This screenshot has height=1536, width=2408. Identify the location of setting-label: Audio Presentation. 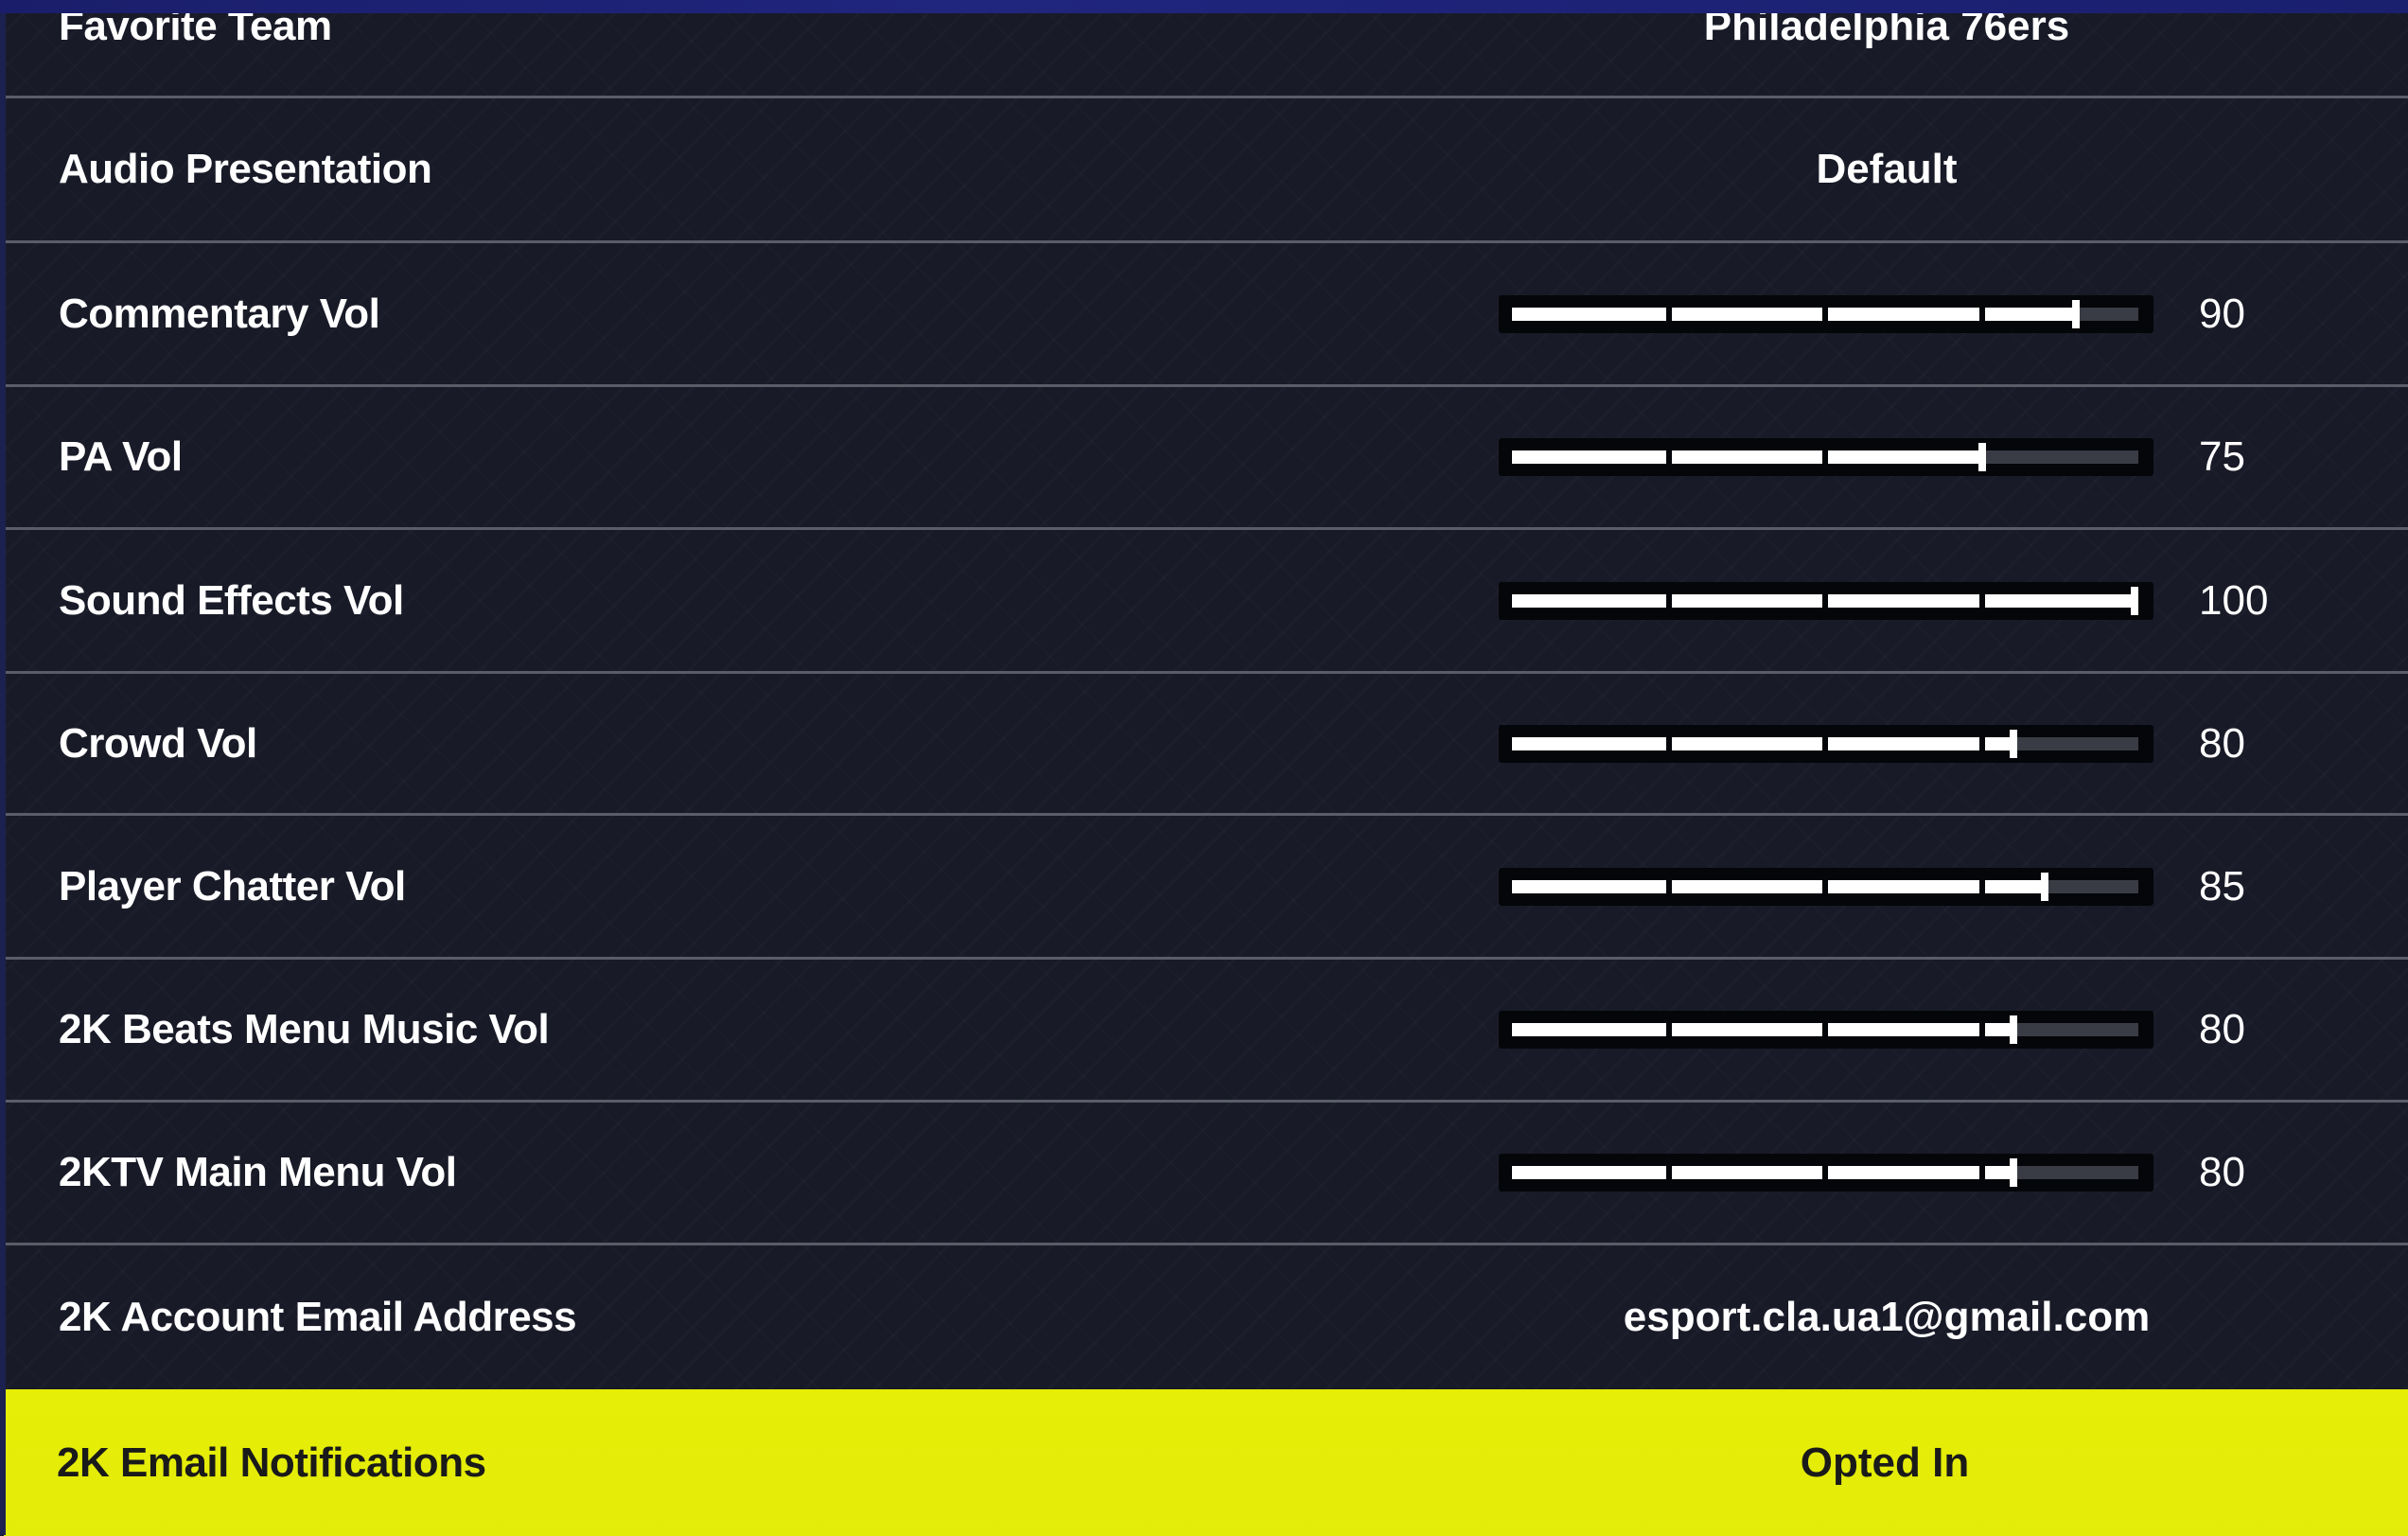
(245, 169).